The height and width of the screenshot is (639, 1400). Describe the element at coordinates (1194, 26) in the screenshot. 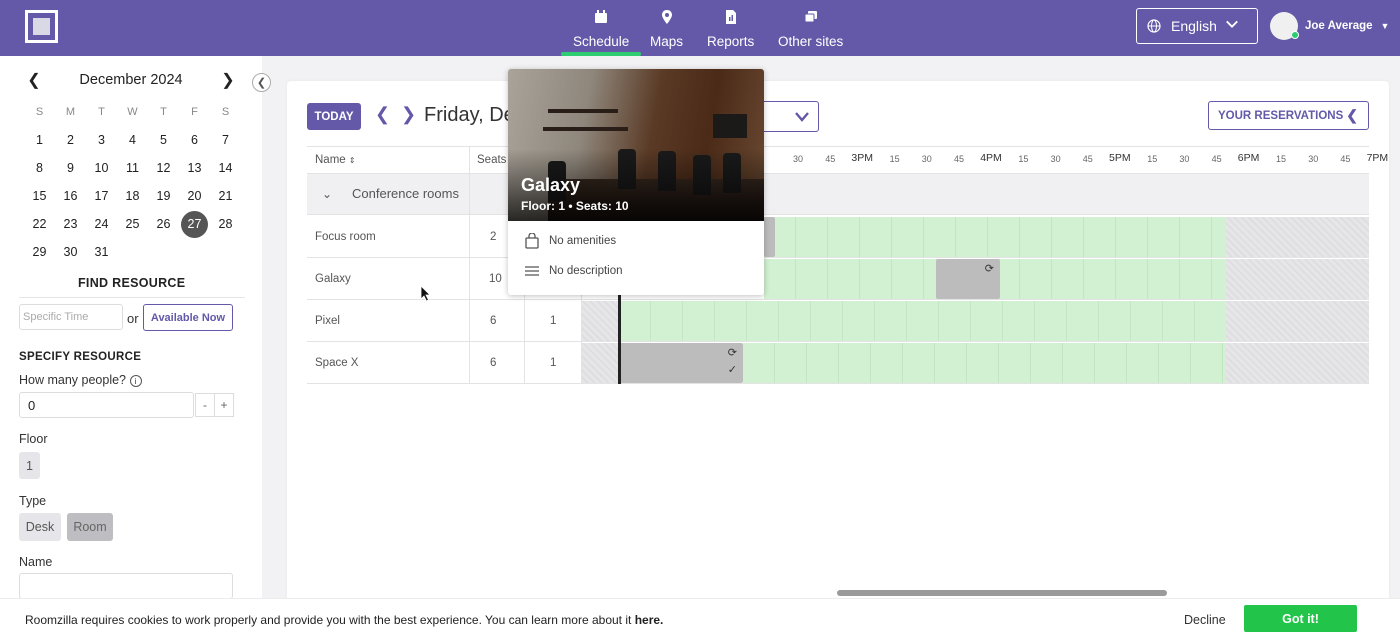

I see `language-value: English` at that location.